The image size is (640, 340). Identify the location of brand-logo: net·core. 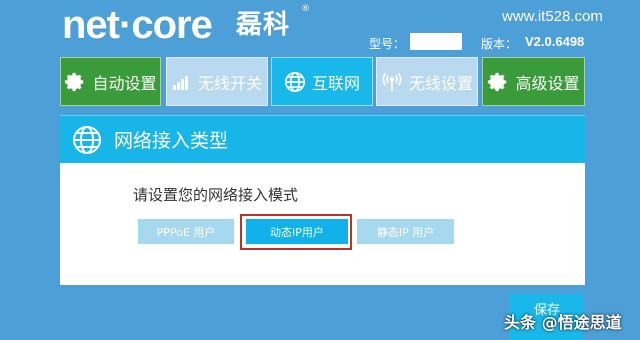
(137, 25).